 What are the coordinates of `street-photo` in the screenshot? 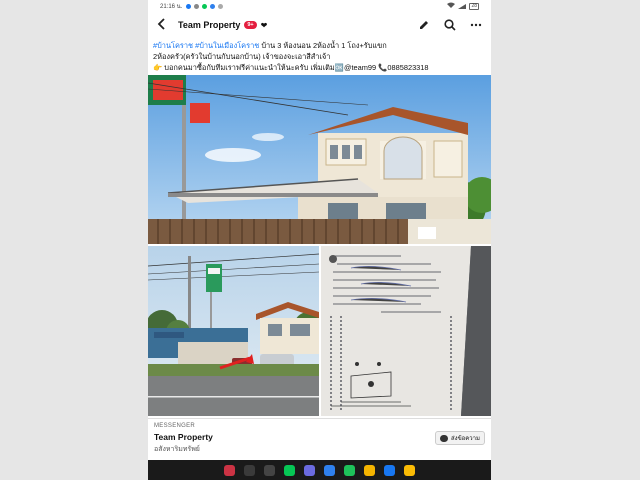 It's located at (235, 331).